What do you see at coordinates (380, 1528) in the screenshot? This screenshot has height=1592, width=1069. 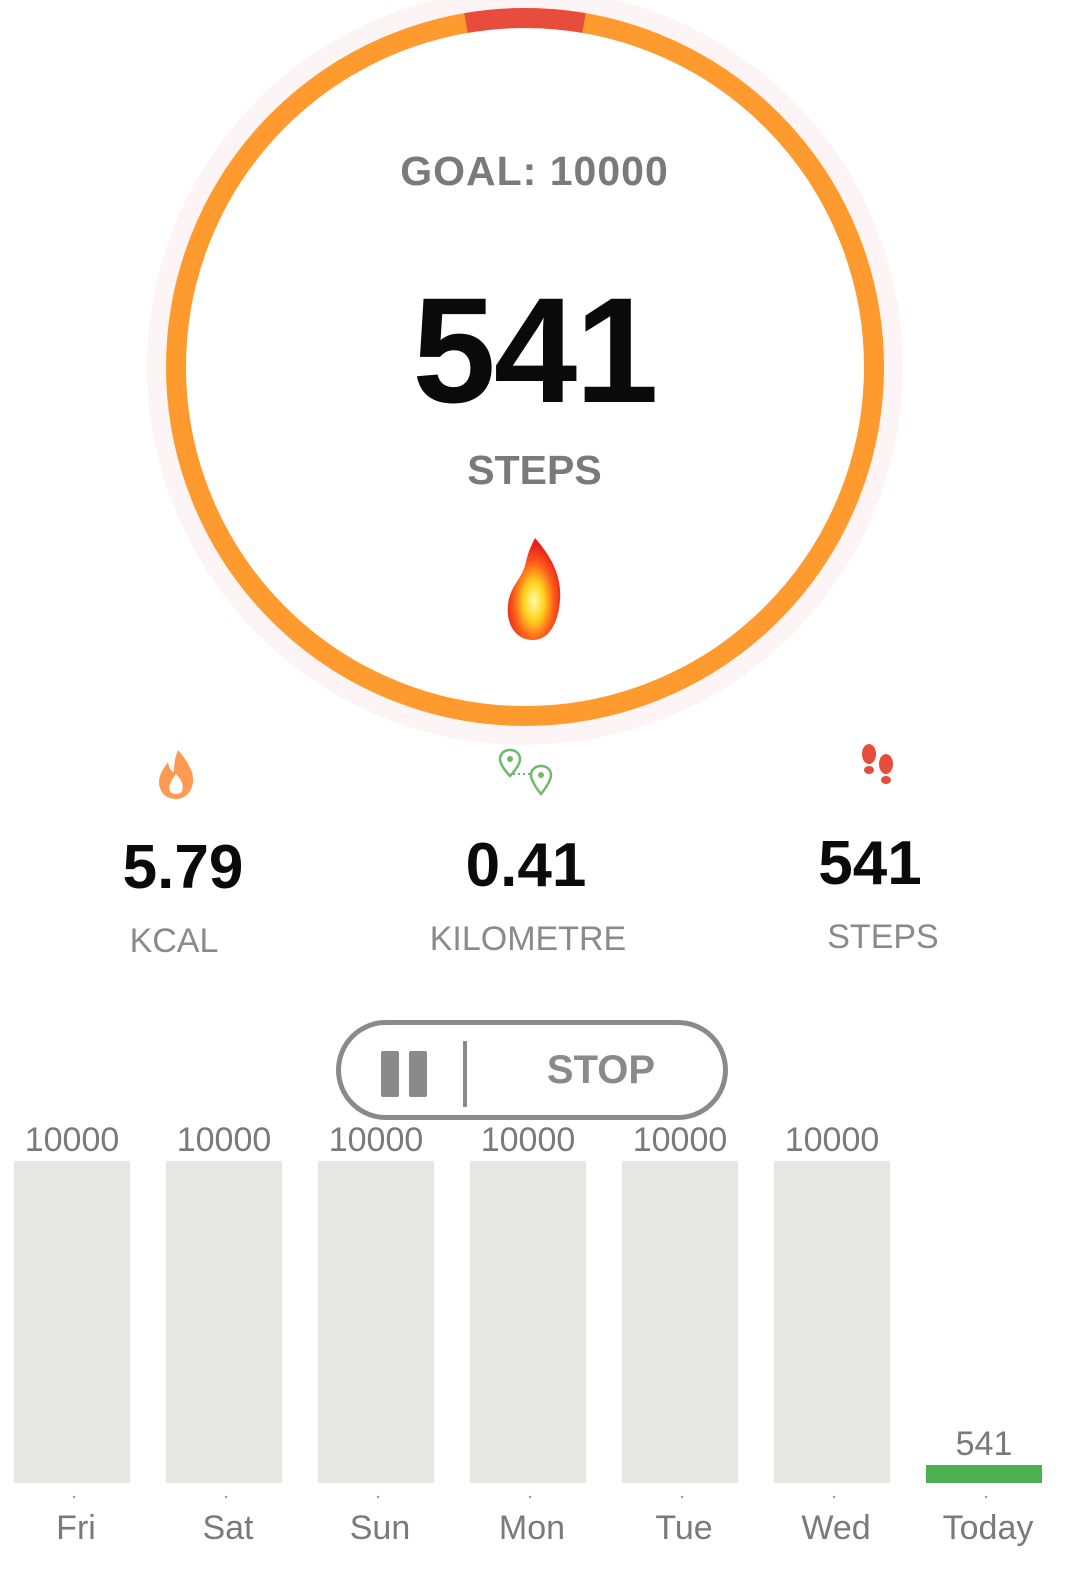 I see `x-tick-label: Sun` at bounding box center [380, 1528].